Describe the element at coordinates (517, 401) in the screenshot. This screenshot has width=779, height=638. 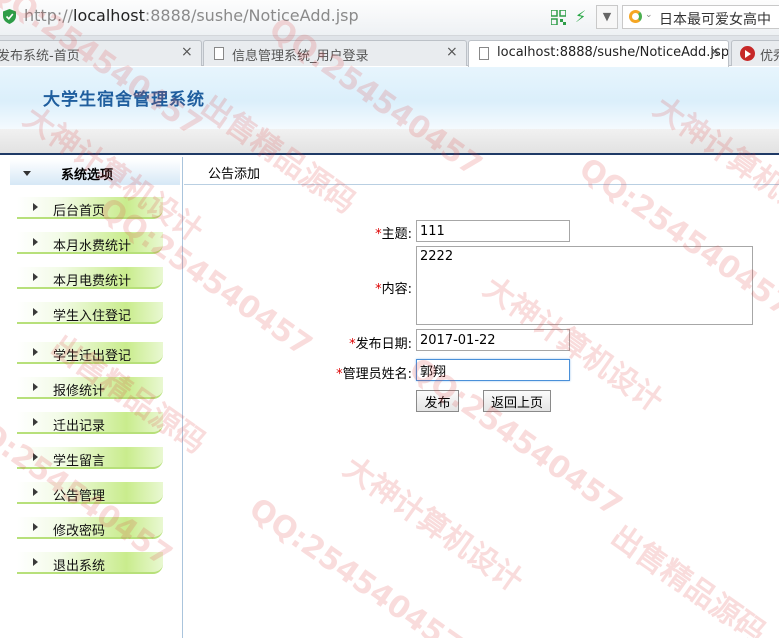
I see `back-button: 返回上页` at that location.